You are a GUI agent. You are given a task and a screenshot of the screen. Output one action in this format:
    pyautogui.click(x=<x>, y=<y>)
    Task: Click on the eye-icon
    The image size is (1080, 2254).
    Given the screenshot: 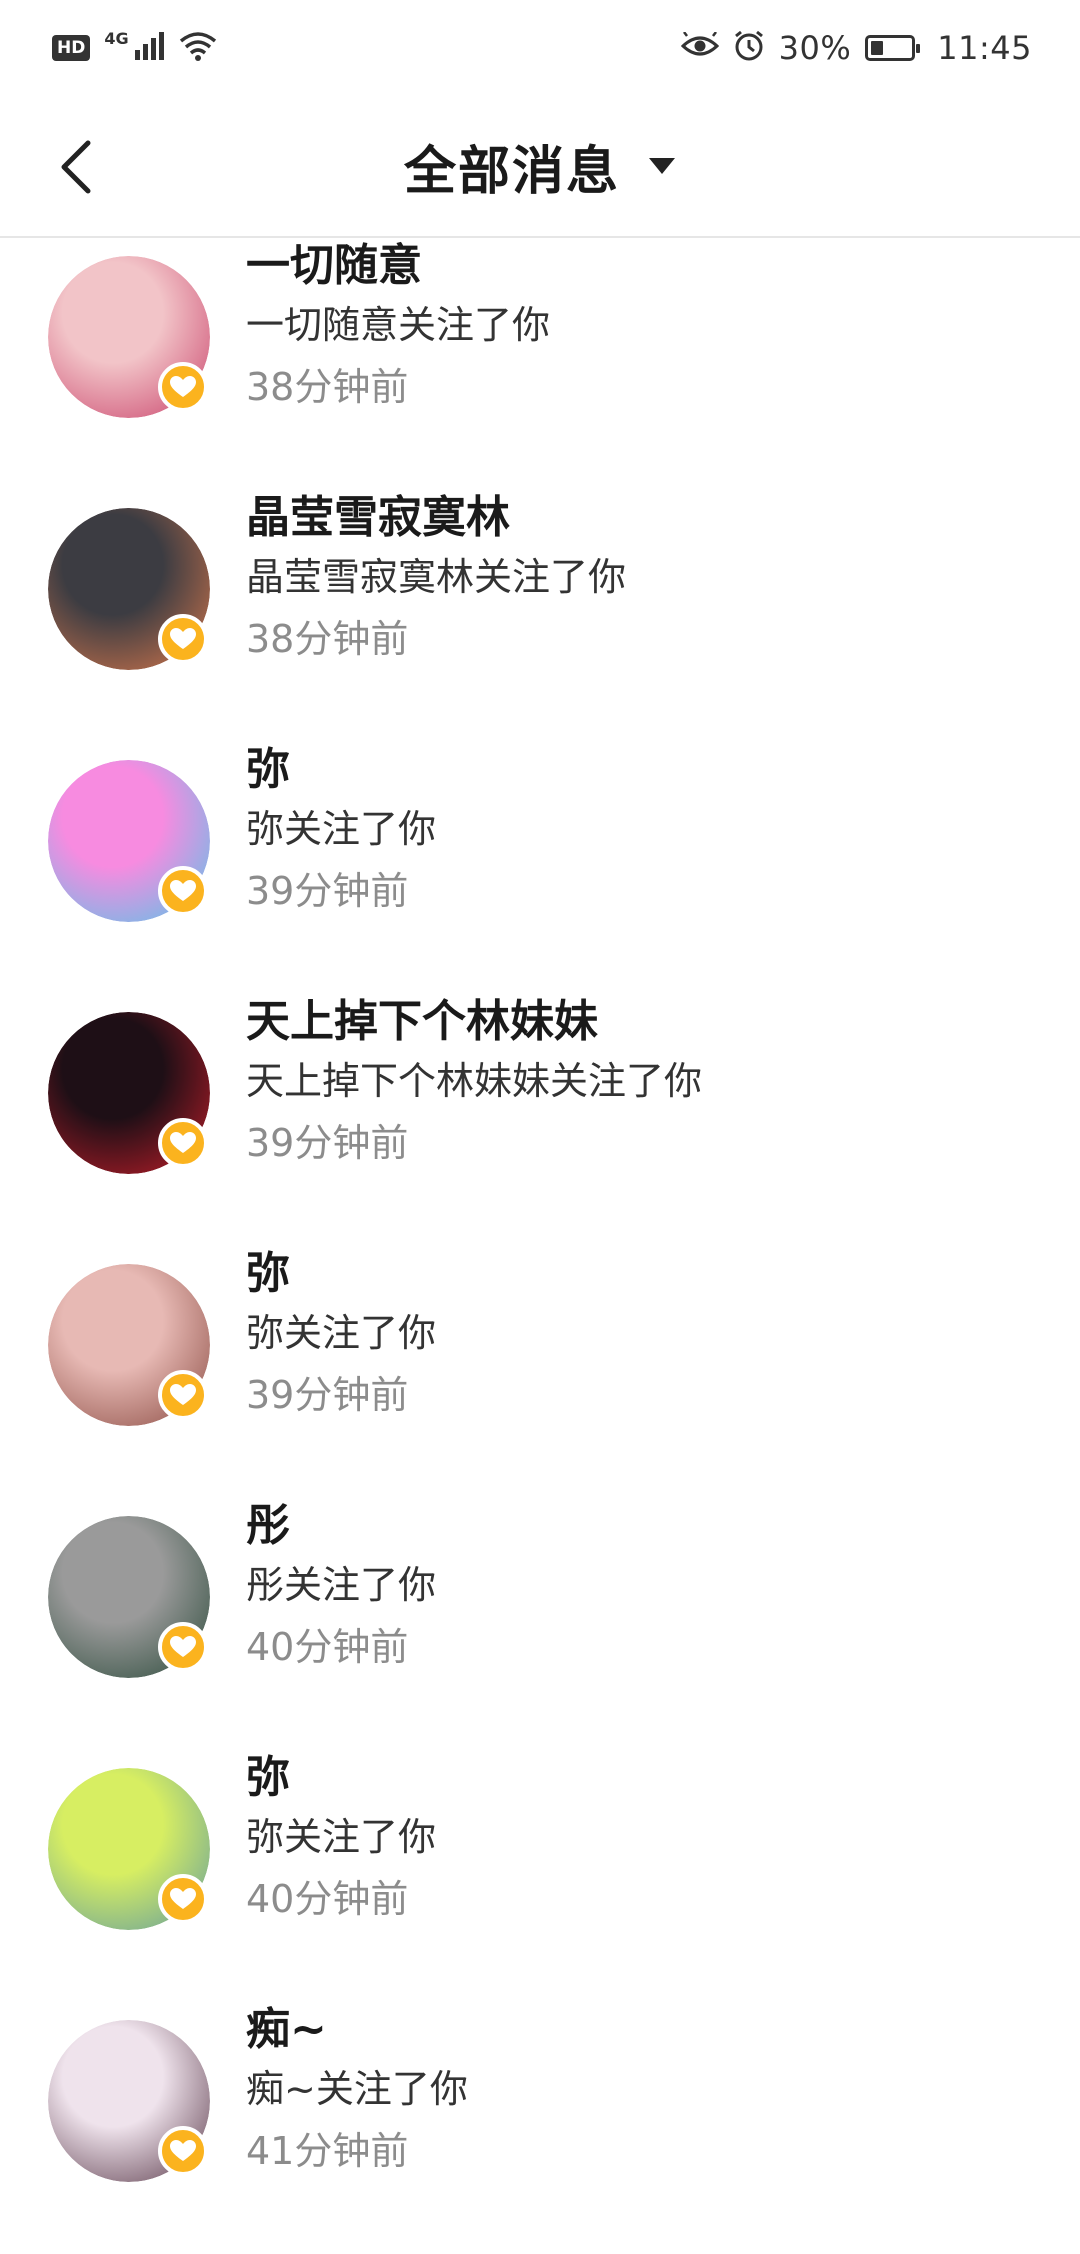 What is the action you would take?
    pyautogui.click(x=699, y=47)
    